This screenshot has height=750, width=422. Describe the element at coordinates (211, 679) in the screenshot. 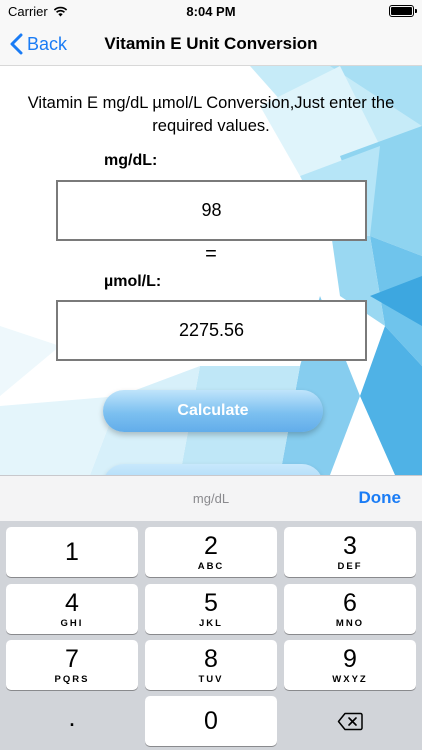

I see `key-letters: TUV` at that location.